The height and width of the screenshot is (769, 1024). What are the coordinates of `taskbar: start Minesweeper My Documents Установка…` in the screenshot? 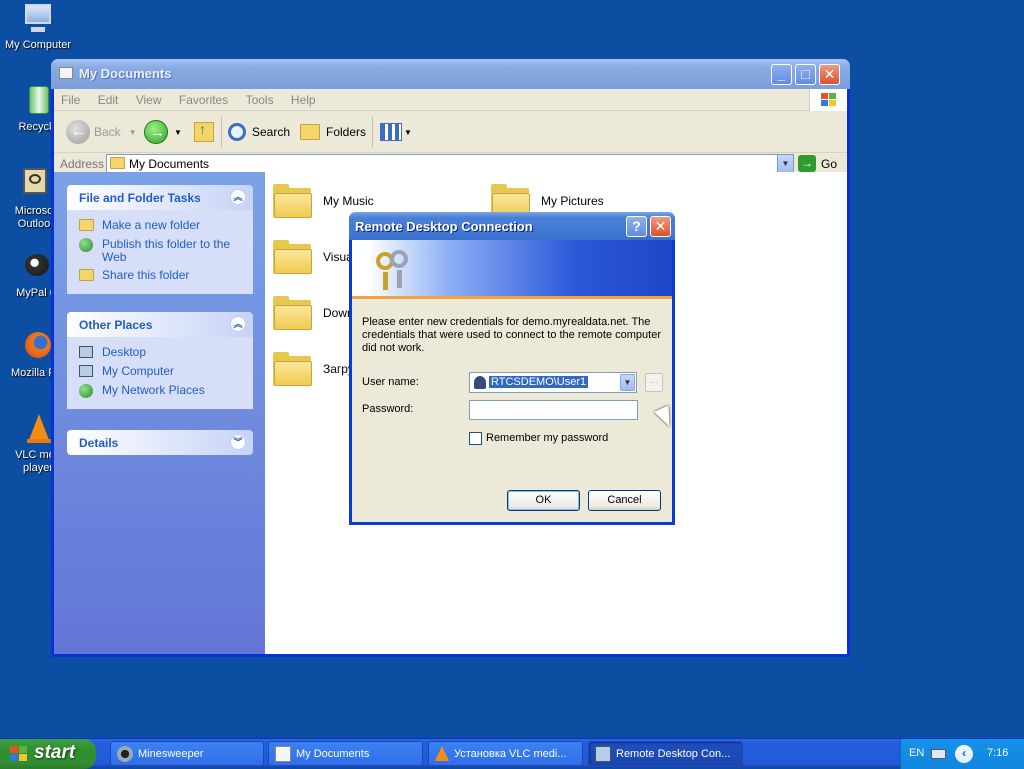 It's located at (512, 753).